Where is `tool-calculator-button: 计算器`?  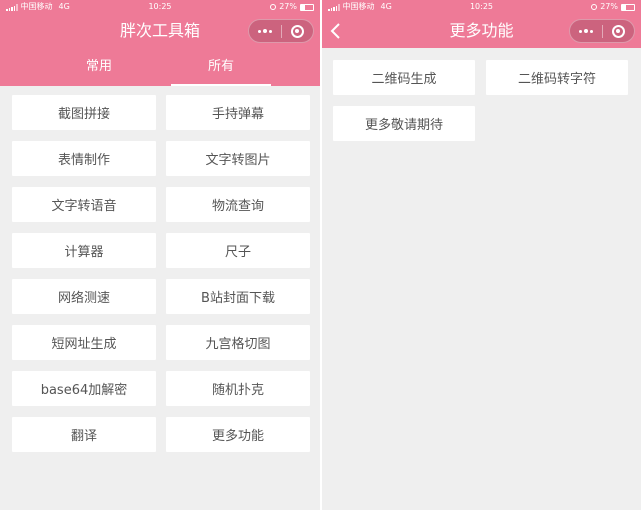 tool-calculator-button: 计算器 is located at coordinates (84, 250).